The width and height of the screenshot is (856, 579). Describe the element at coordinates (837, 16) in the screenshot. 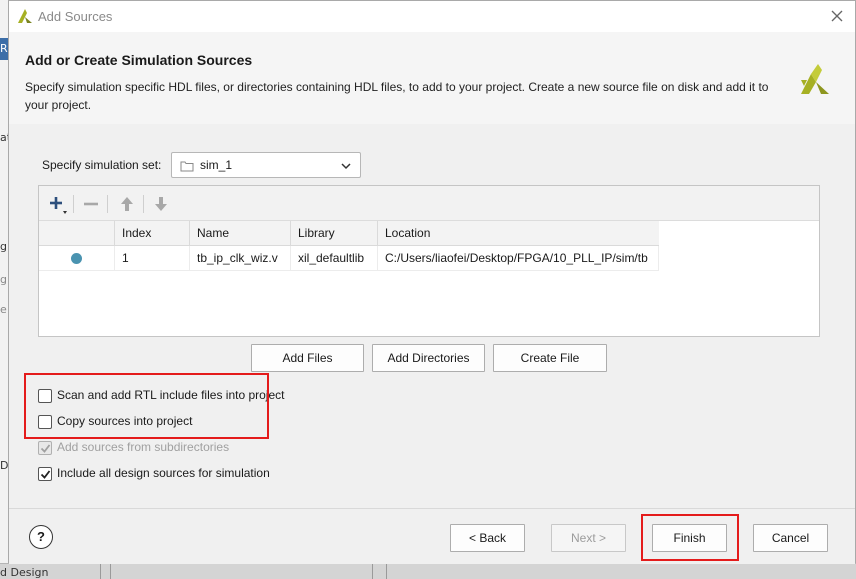

I see `close-icon` at that location.